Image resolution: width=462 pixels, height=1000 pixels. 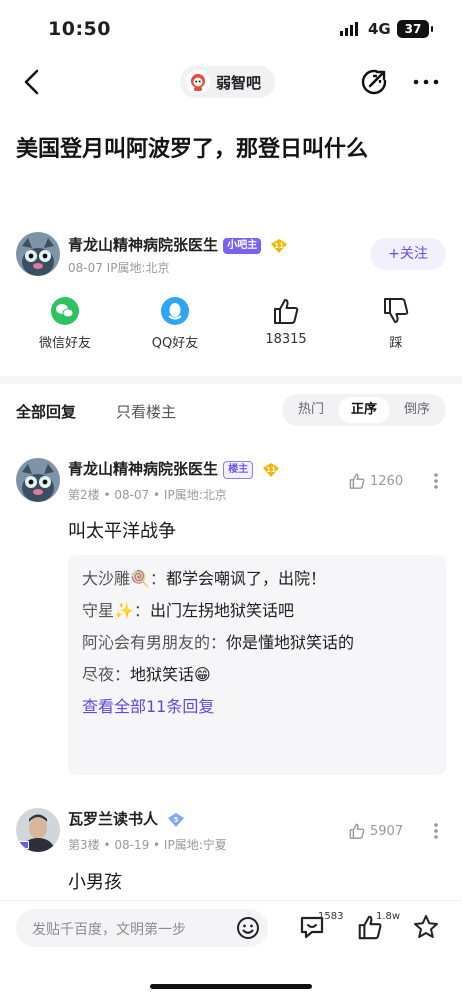 What do you see at coordinates (154, 642) in the screenshot?
I see `subreply-author: 阿沁会有男朋友的：` at bounding box center [154, 642].